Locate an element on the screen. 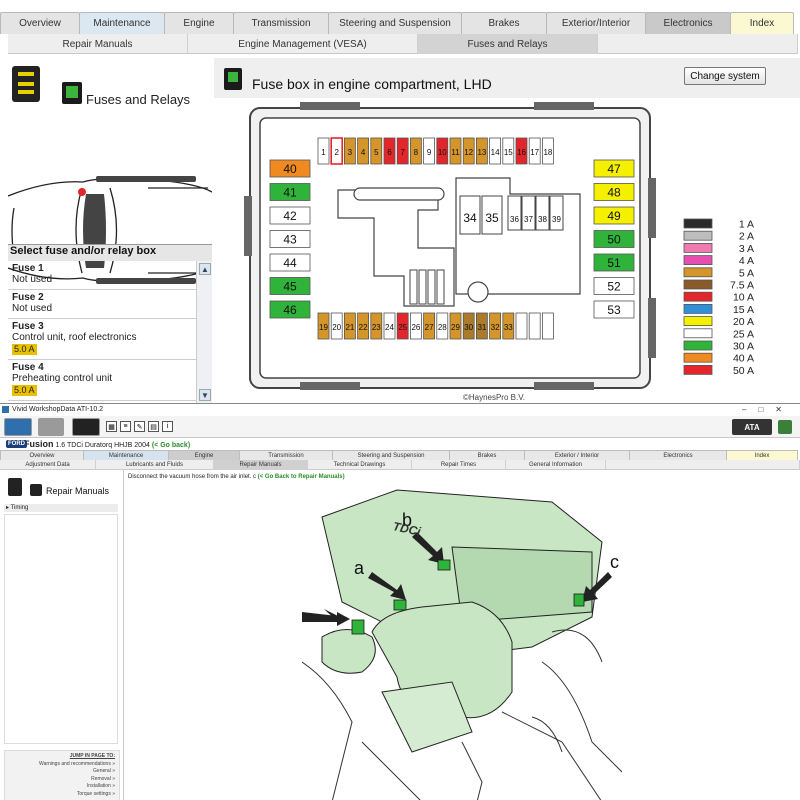 This screenshot has width=800, height=800. fuse-label: 49 is located at coordinates (614, 216).